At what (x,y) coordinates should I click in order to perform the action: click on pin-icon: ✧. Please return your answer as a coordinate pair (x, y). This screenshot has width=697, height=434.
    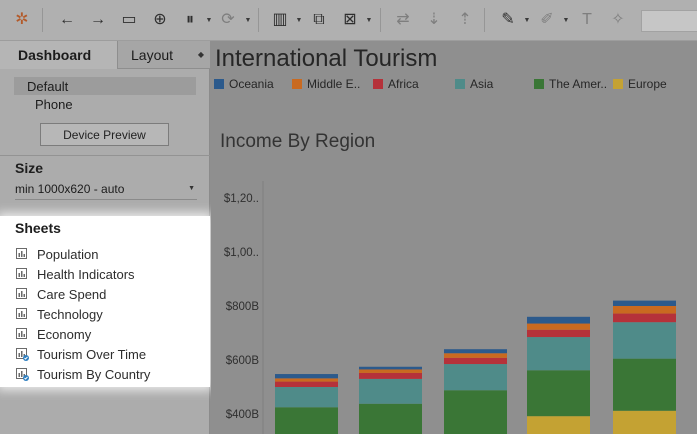
    Looking at the image, I should click on (618, 20).